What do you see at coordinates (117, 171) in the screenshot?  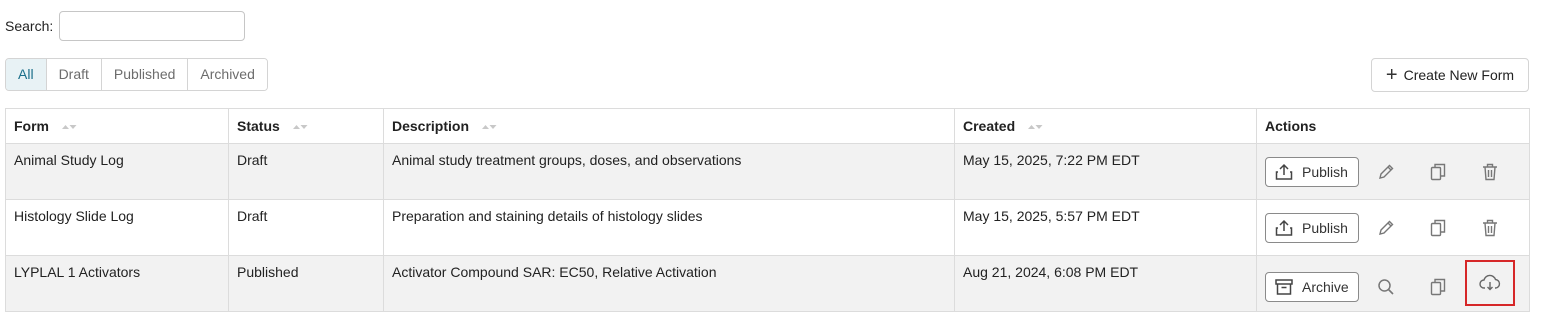 I see `form-name-cell: Animal Study Log` at bounding box center [117, 171].